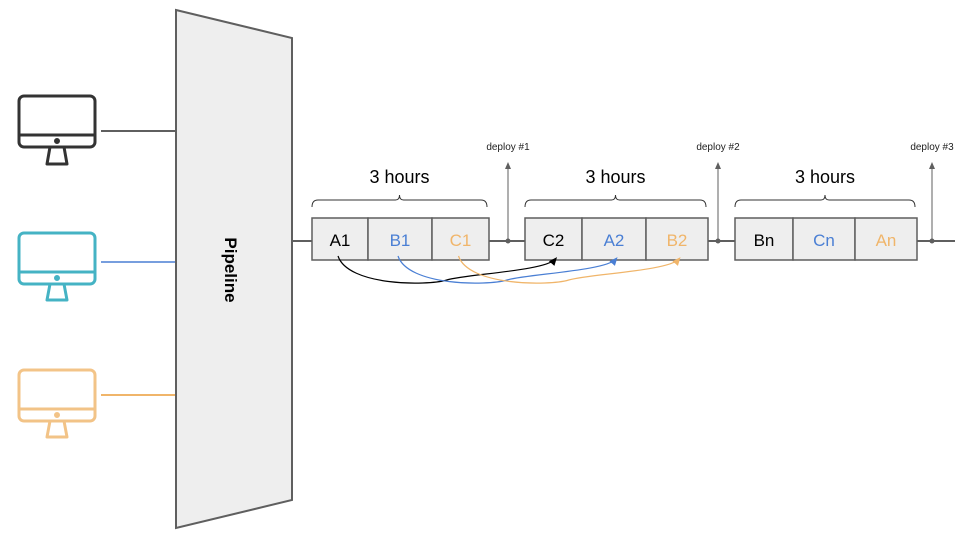 The width and height of the screenshot is (960, 540). What do you see at coordinates (400, 240) in the screenshot?
I see `slot-label-b1: B1` at bounding box center [400, 240].